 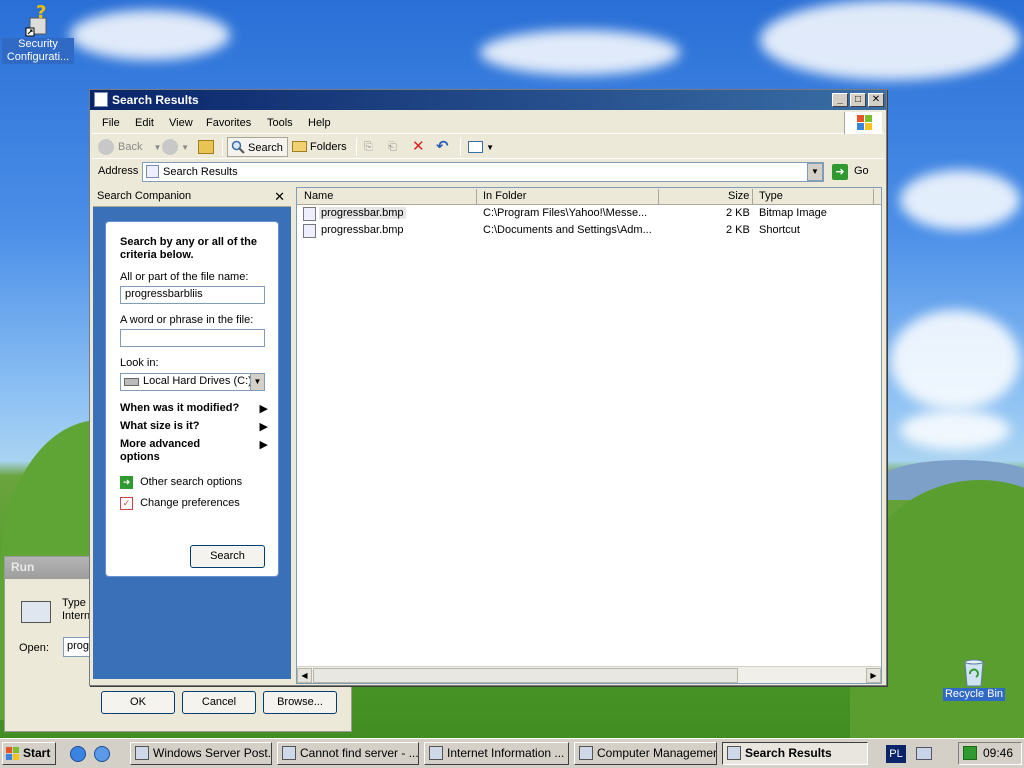 I want to click on task-computer-management: Computer Management, so click(x=645, y=753).